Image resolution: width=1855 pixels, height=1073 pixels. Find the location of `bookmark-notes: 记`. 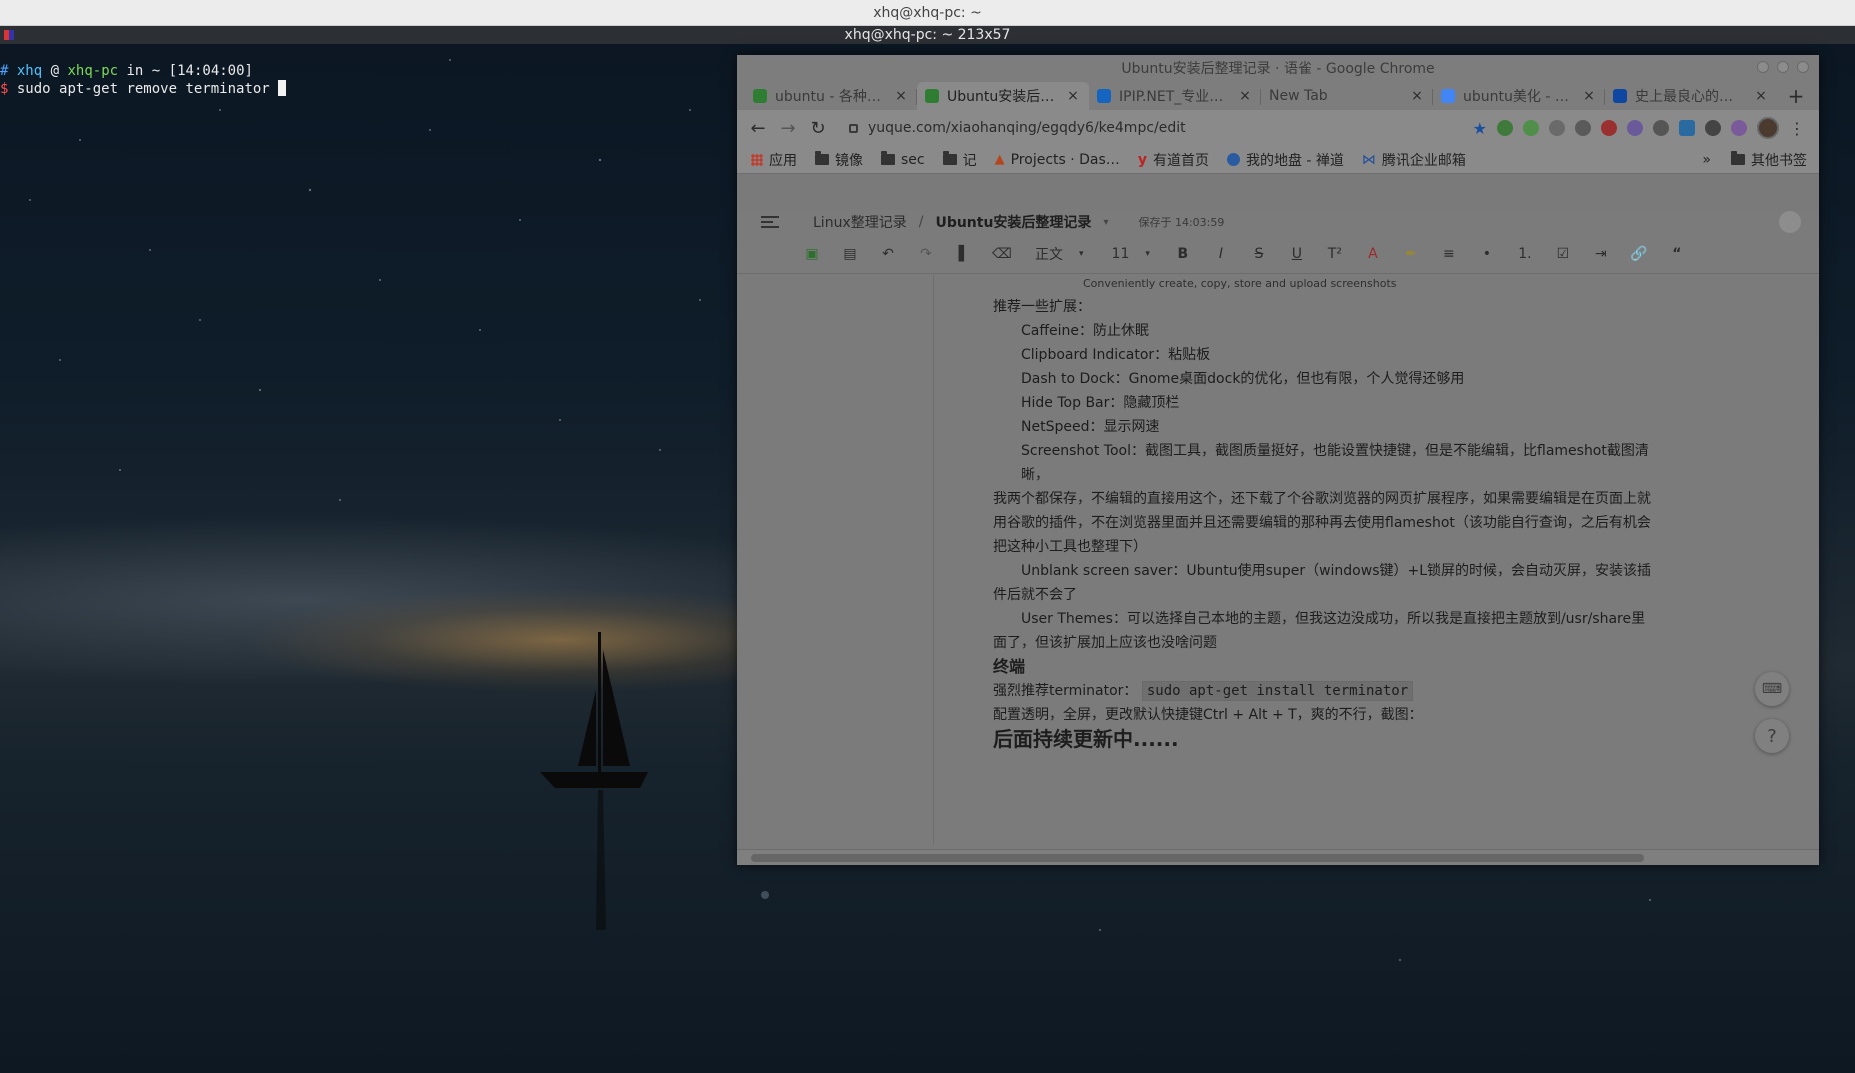

bookmark-notes: 记 is located at coordinates (959, 160).